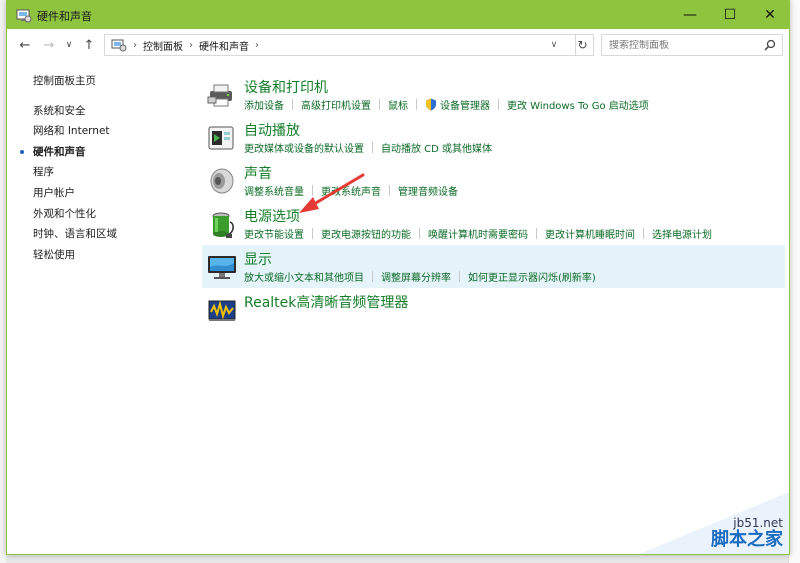  I want to click on printer-icon, so click(222, 95).